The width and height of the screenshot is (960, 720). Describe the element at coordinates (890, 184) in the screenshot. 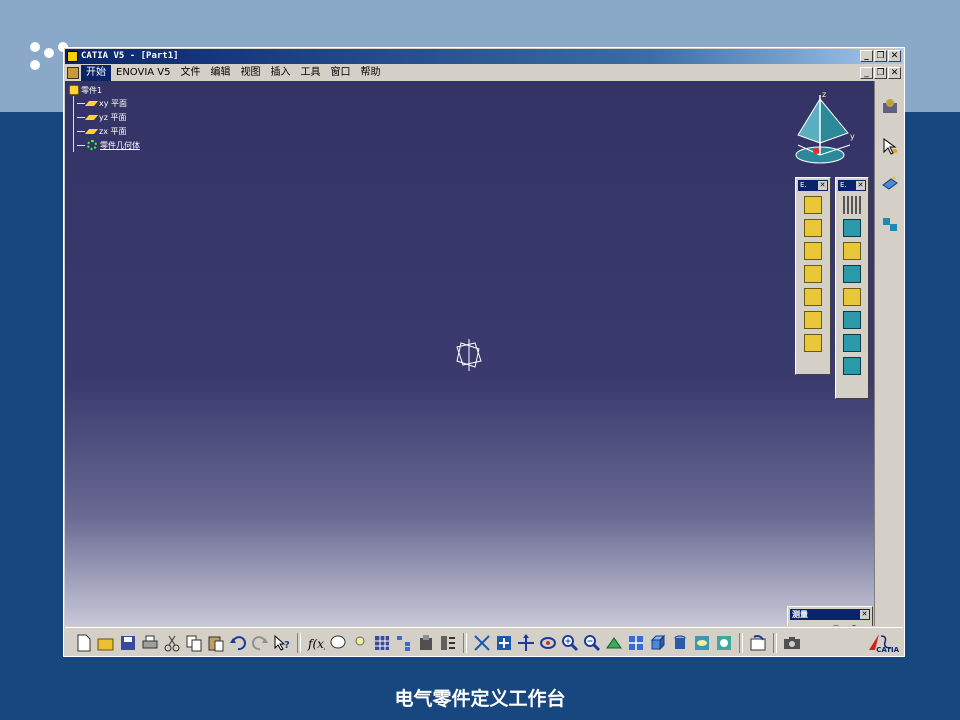

I see `sketcher-icon` at that location.